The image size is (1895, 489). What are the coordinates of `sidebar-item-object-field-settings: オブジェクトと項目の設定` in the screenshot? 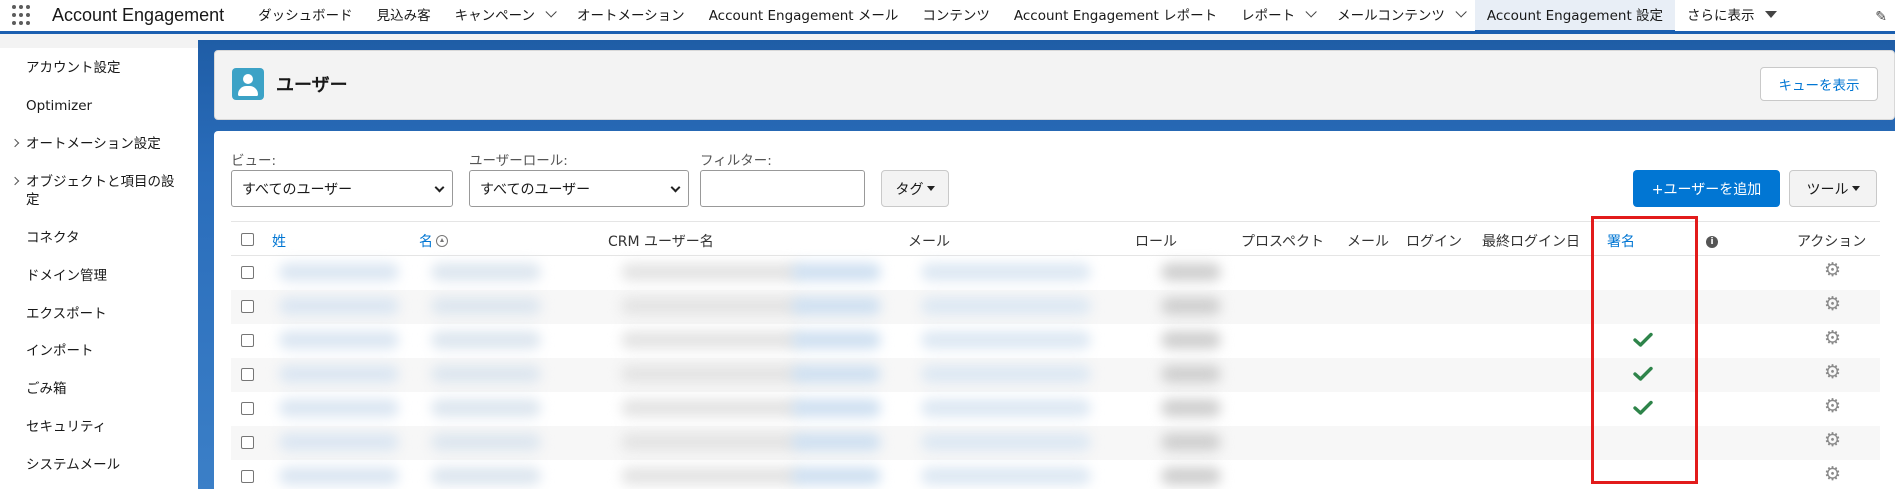 It's located at (90, 191).